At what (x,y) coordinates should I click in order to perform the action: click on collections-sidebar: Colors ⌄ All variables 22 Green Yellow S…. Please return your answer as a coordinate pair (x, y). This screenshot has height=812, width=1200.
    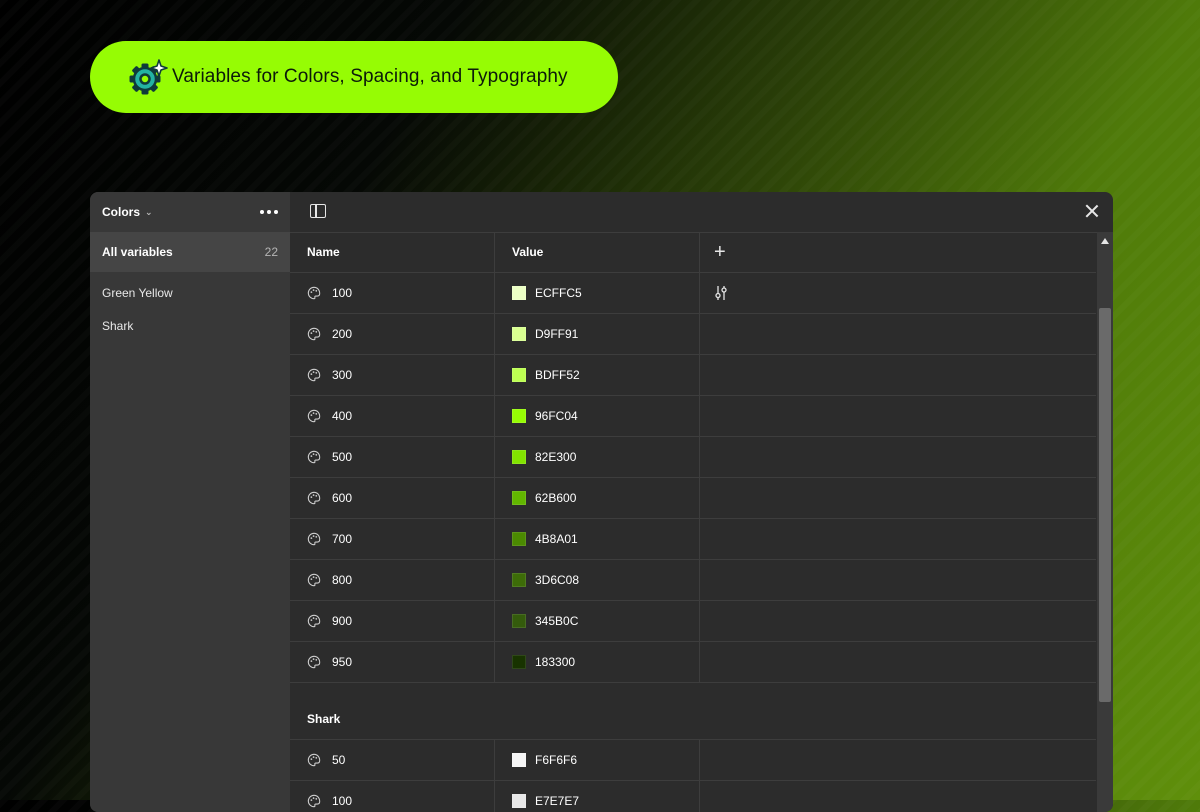
    Looking at the image, I should click on (190, 502).